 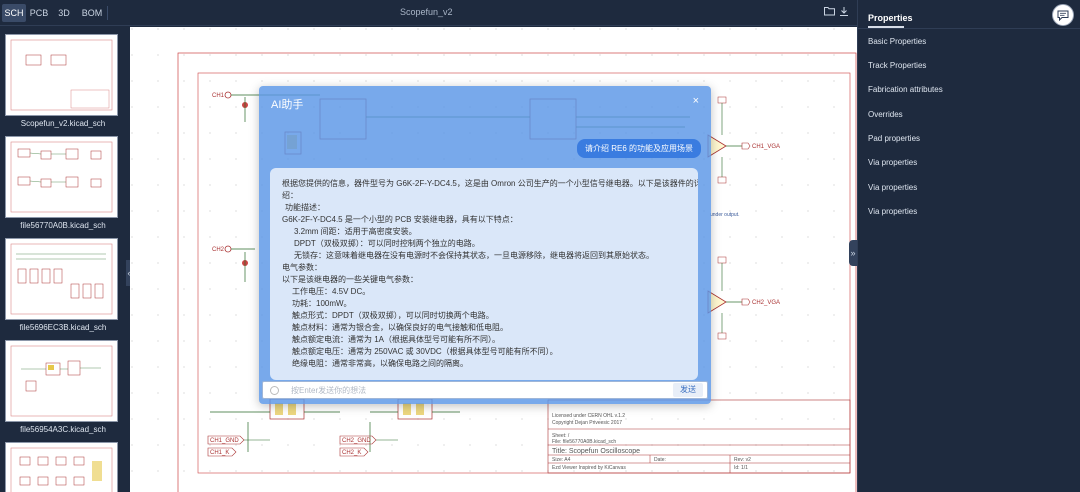 What do you see at coordinates (660, 460) in the screenshot?
I see `date-text: Date:` at bounding box center [660, 460].